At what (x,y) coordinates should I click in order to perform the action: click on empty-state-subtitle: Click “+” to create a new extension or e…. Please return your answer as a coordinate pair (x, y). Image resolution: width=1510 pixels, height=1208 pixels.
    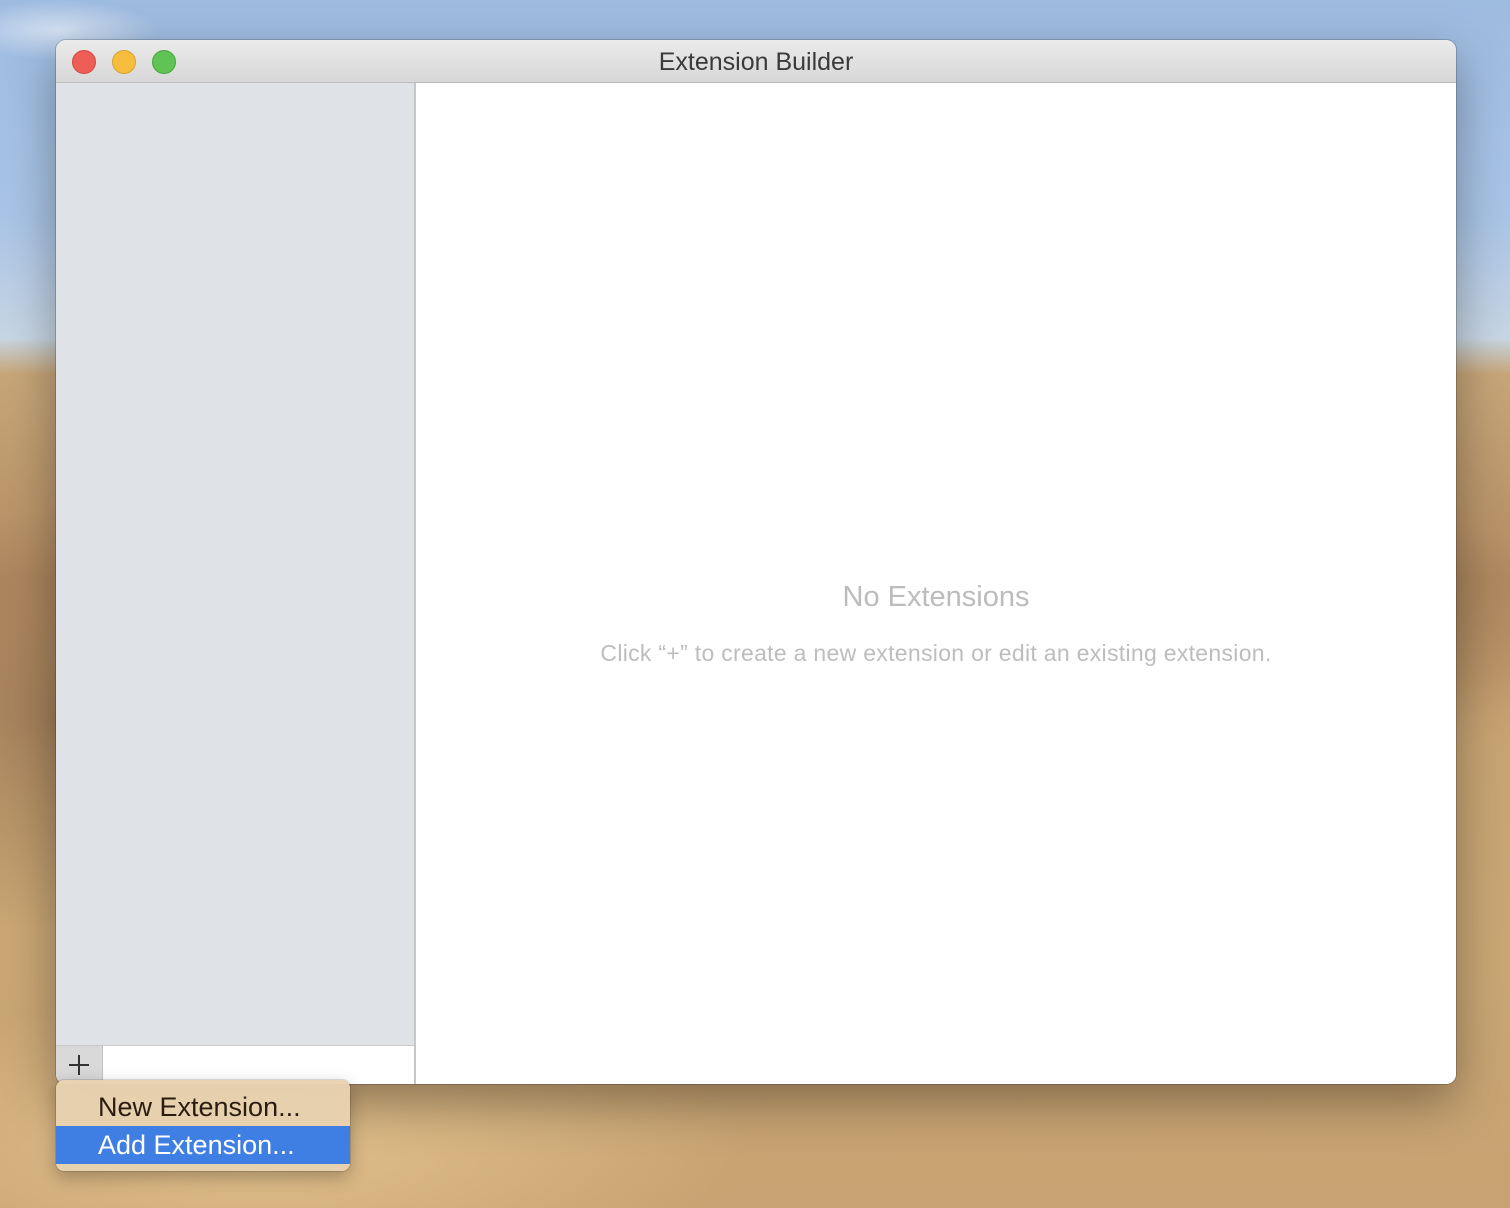
    Looking at the image, I should click on (936, 653).